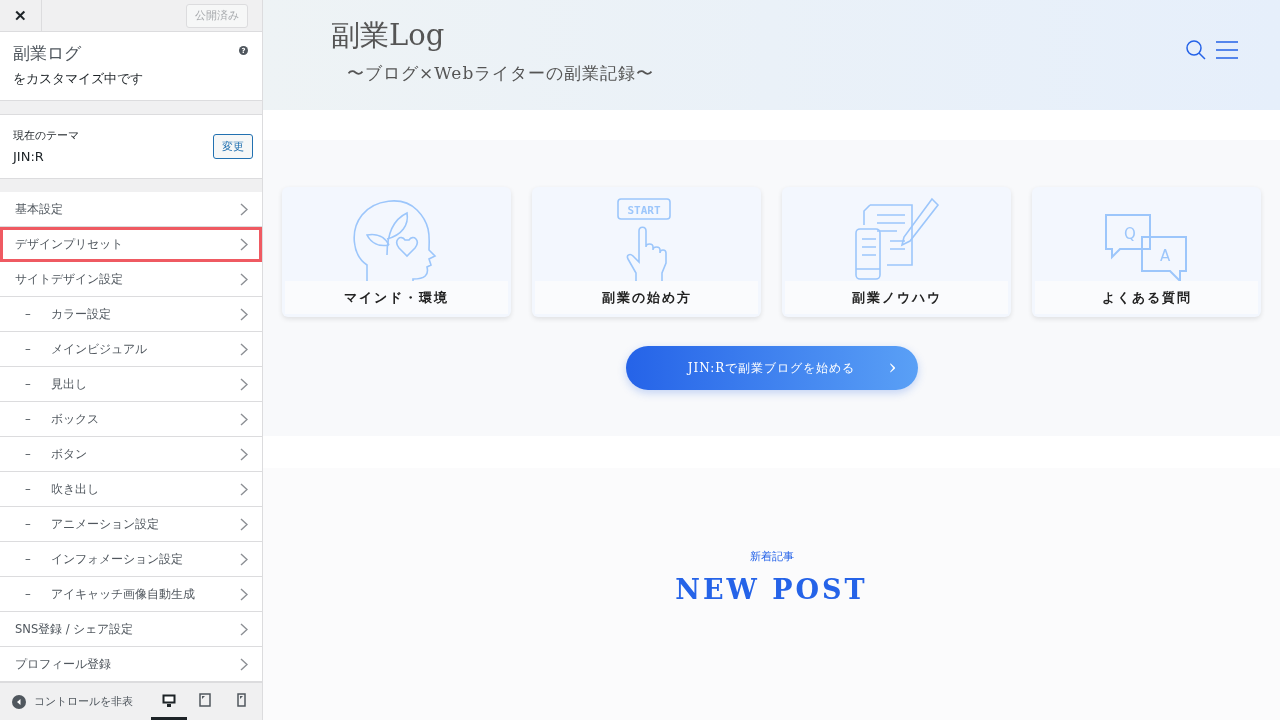 The width and height of the screenshot is (1280, 720). Describe the element at coordinates (63, 664) in the screenshot. I see `menu-label: プロフィール登録` at that location.